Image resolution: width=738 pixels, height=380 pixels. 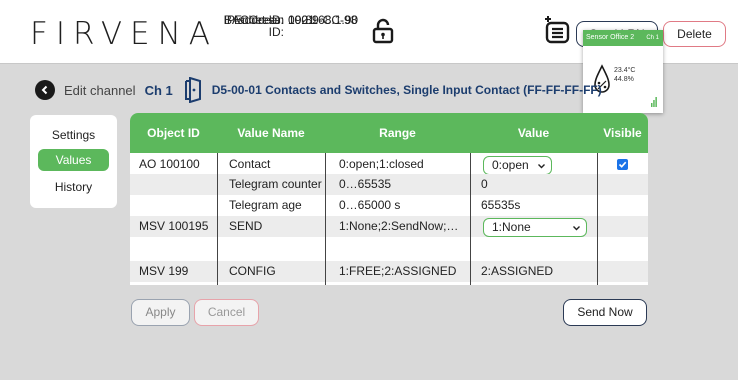 I want to click on edit-channel-label: Edit channel, so click(x=100, y=90).